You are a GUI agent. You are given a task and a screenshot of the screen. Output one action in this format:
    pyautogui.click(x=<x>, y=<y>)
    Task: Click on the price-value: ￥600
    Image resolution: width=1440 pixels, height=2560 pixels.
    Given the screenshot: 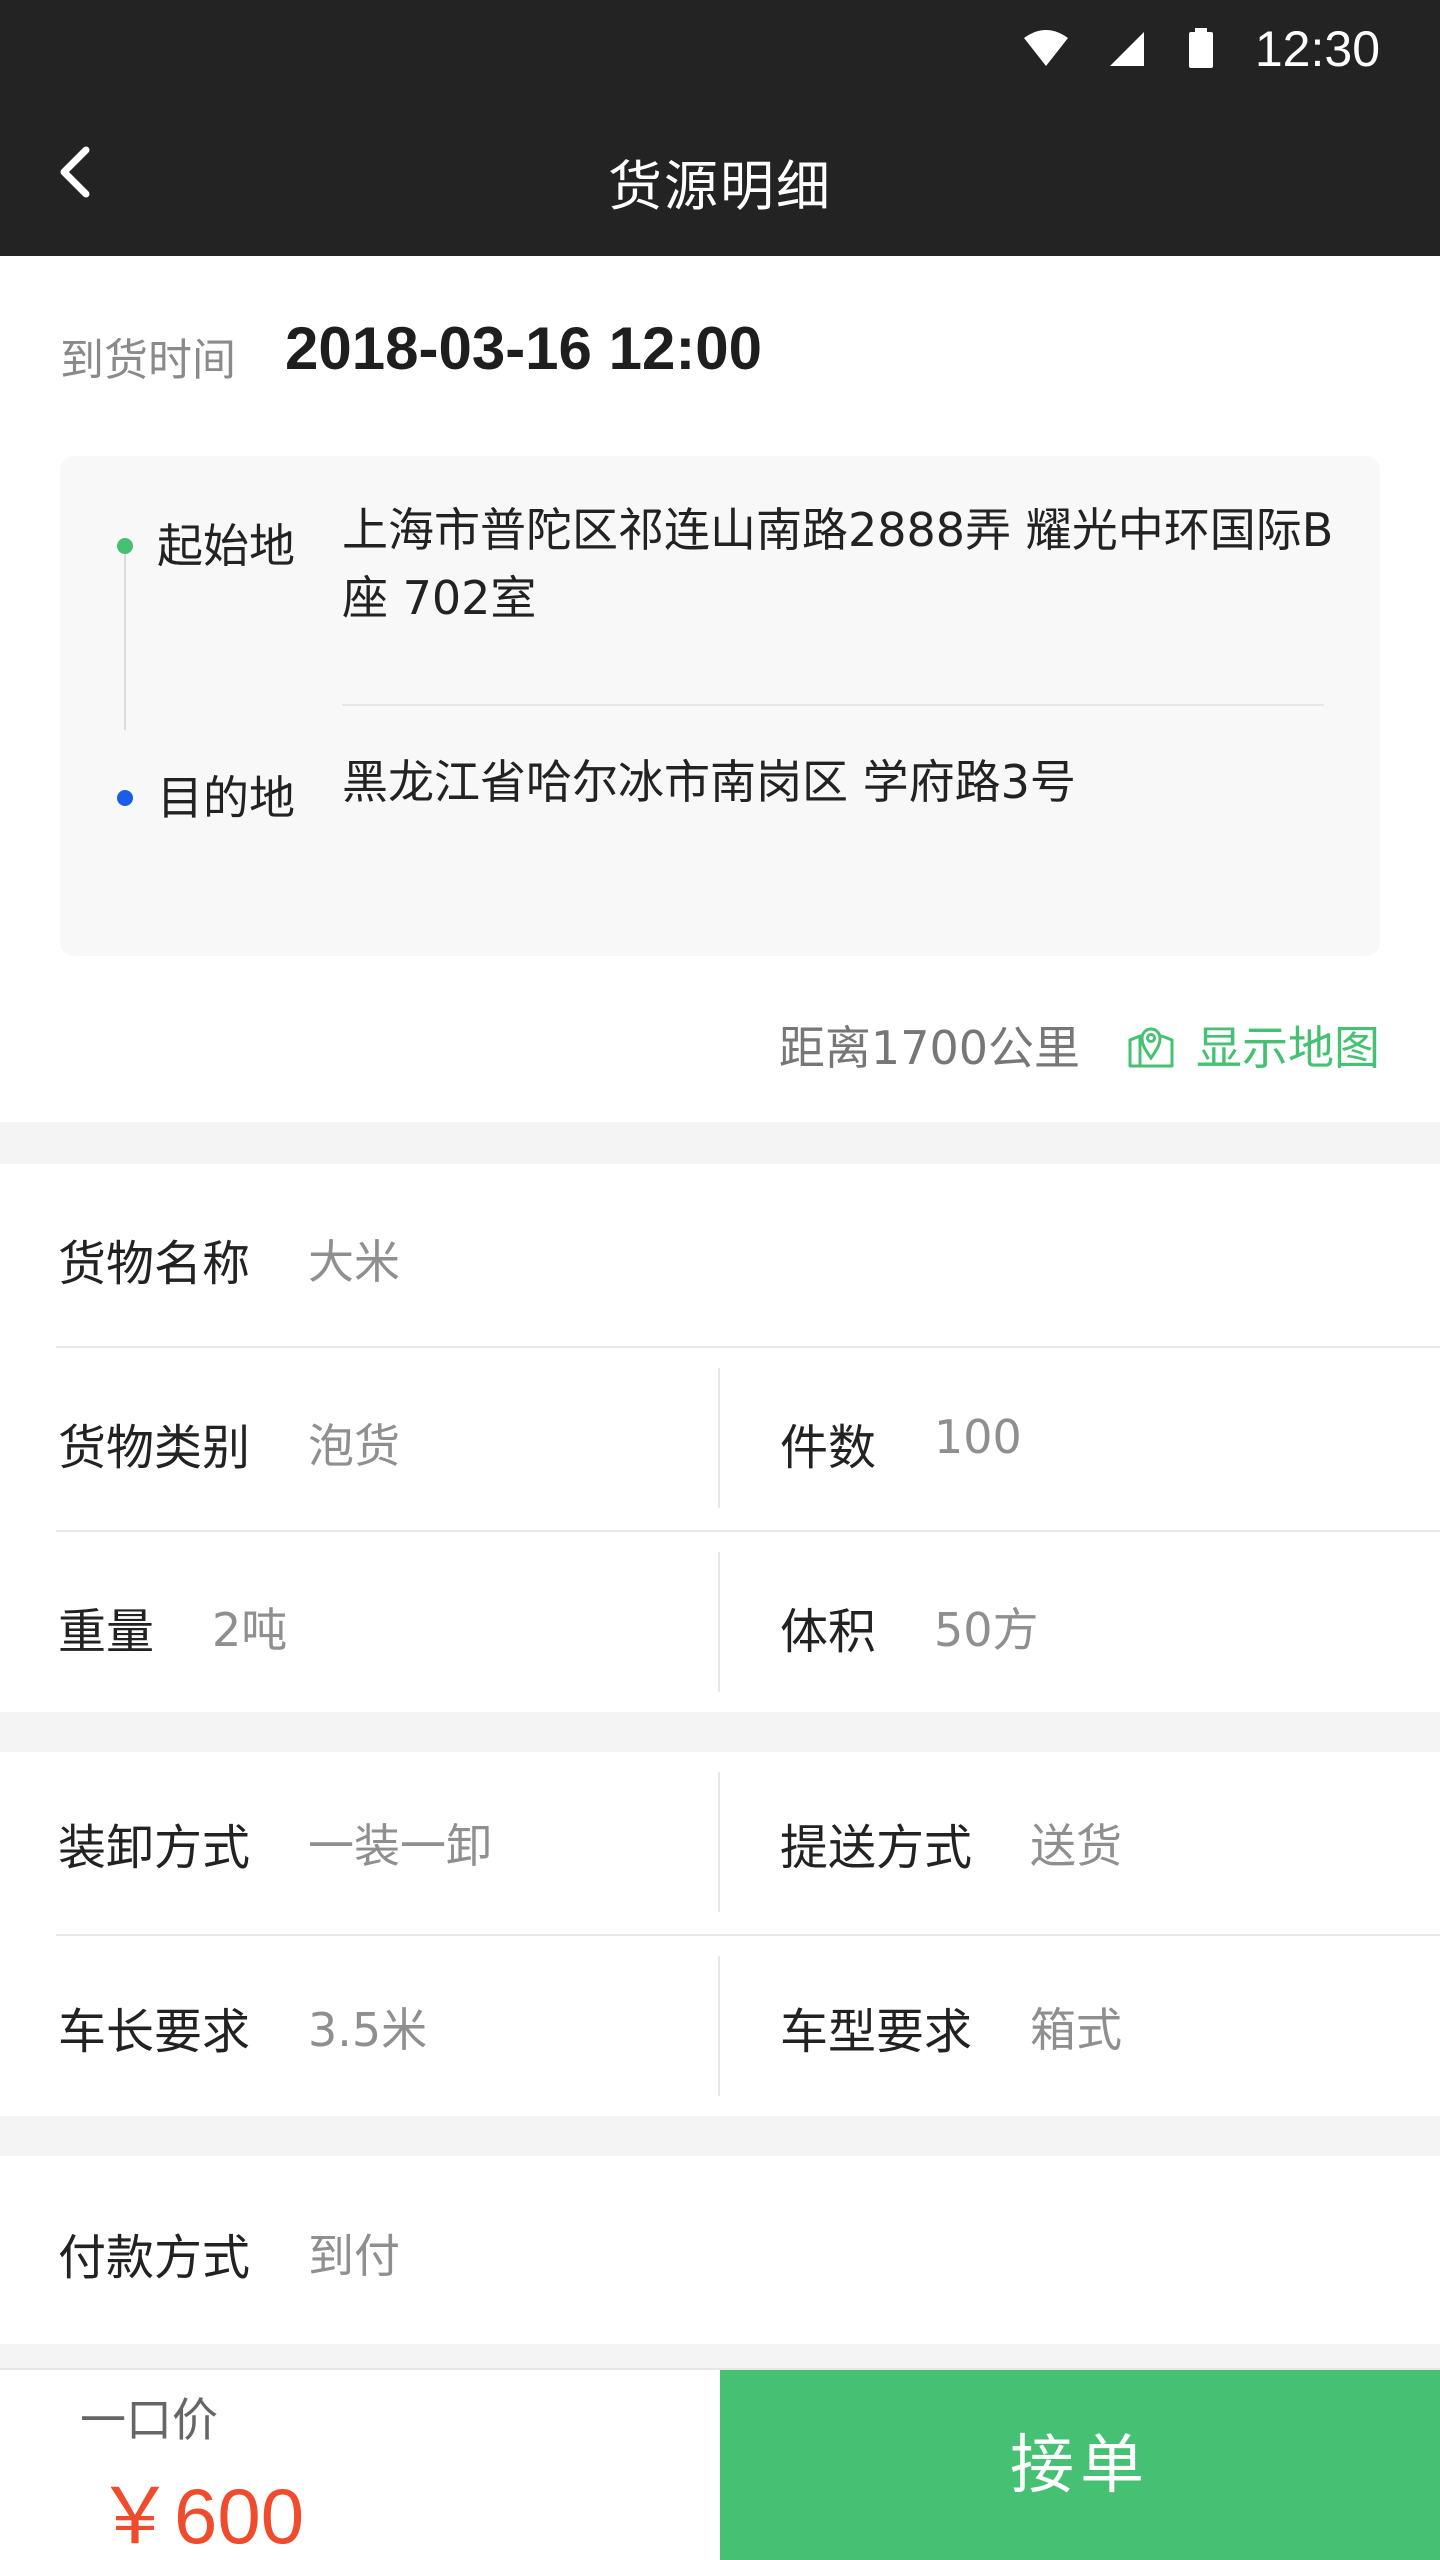 What is the action you would take?
    pyautogui.click(x=200, y=2516)
    